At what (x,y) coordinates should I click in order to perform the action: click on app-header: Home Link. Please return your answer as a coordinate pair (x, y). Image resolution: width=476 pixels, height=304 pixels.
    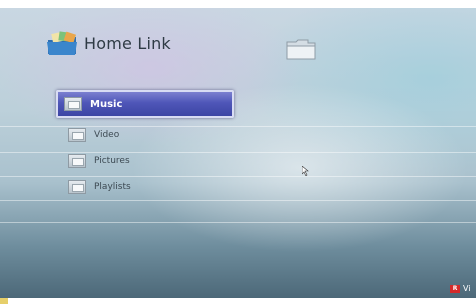
    Looking at the image, I should click on (108, 43).